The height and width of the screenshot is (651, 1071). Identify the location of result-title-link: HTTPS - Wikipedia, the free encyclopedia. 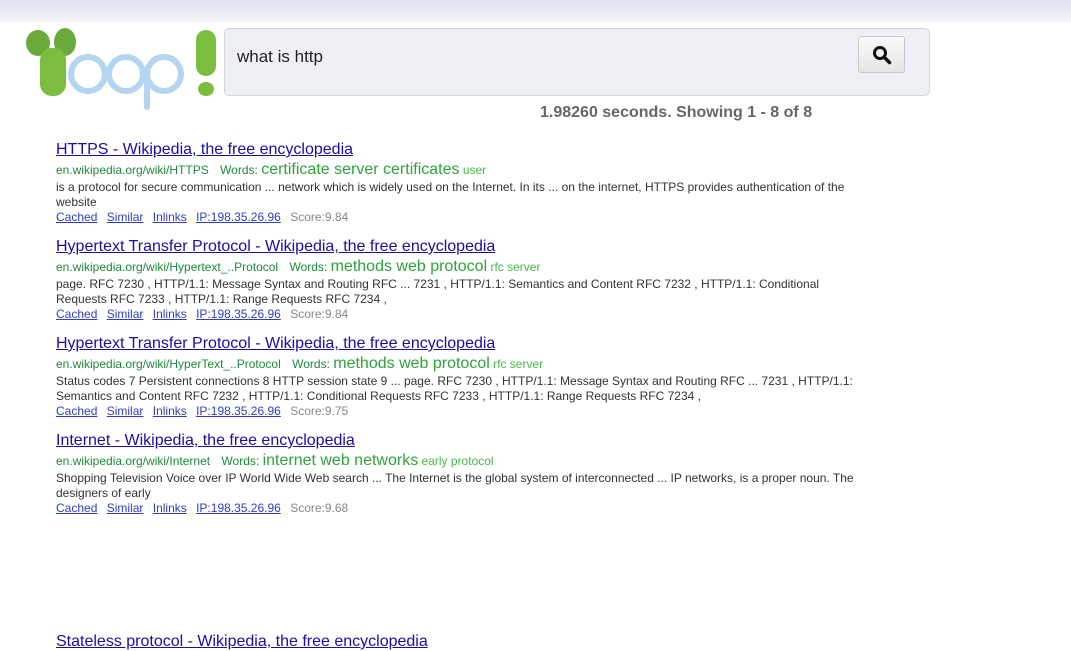
(456, 150).